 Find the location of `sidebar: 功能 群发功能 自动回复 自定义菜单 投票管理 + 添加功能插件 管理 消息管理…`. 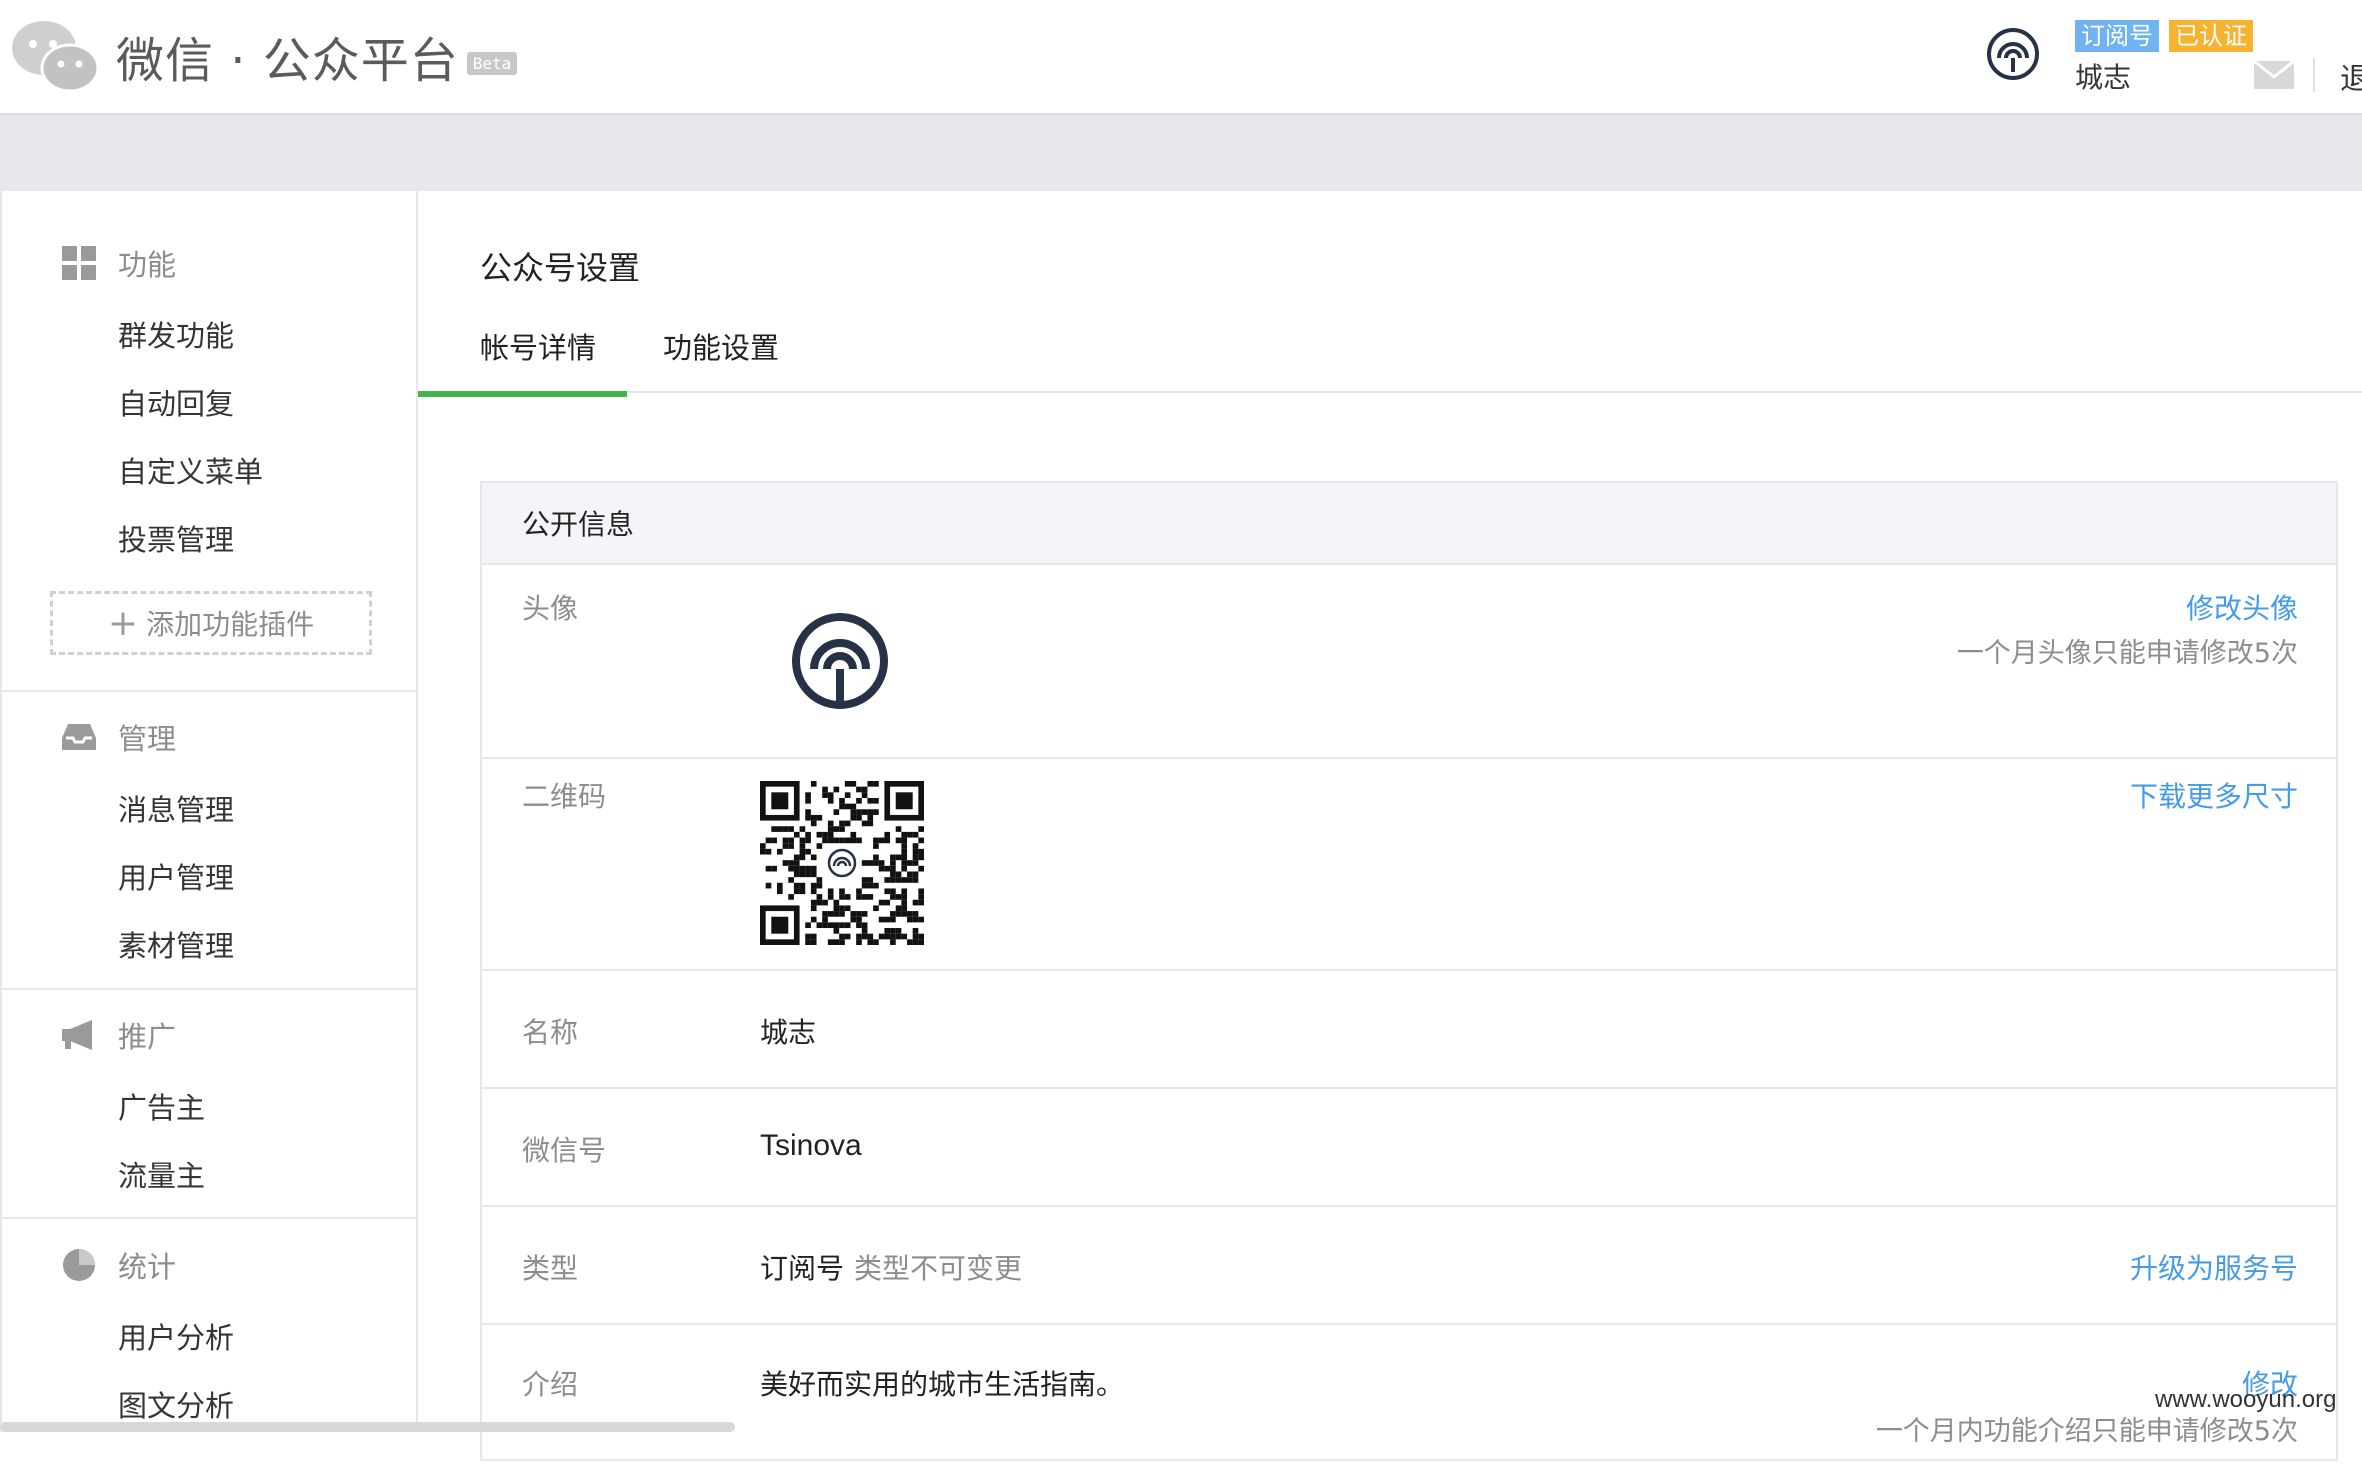

sidebar: 功能 群发功能 自动回复 自定义菜单 投票管理 + 添加功能插件 管理 消息管理… is located at coordinates (209, 811).